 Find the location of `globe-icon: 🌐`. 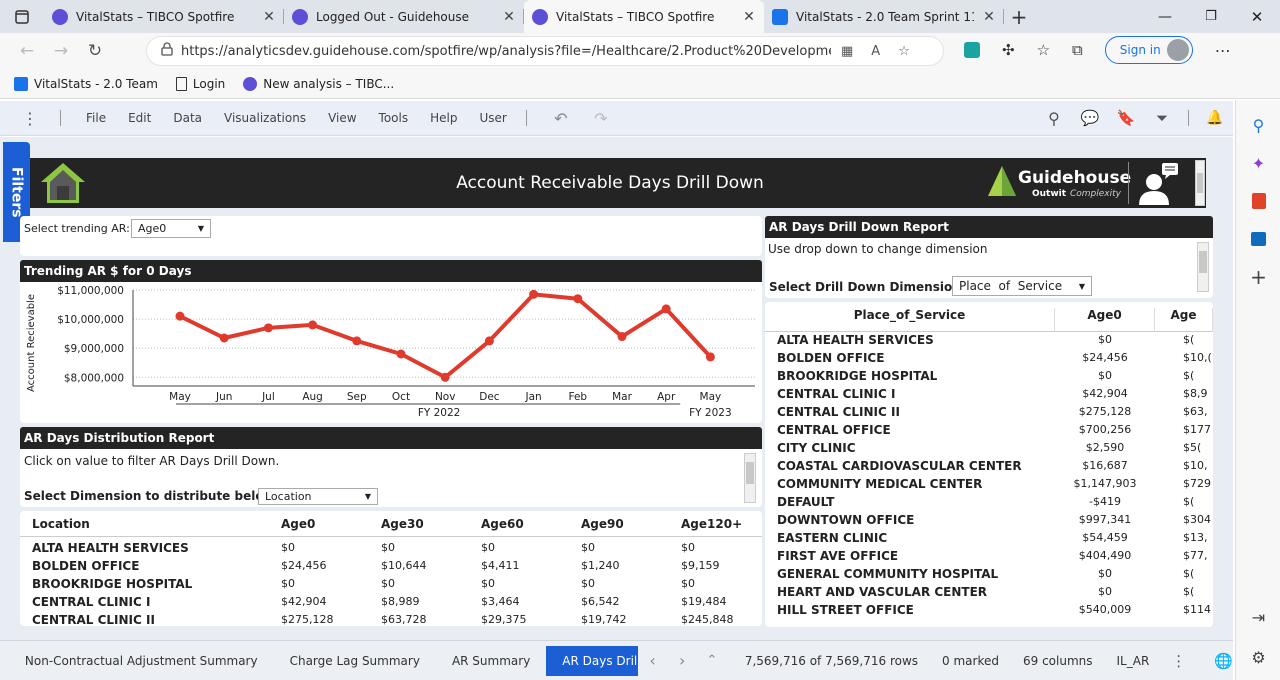

globe-icon: 🌐 is located at coordinates (1223, 661).